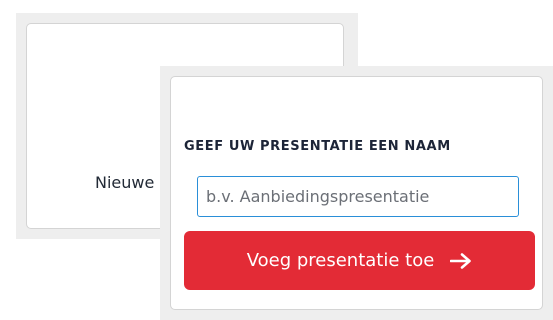  I want to click on add-presentation-button-label: Voeg presentatie toe, so click(340, 260).